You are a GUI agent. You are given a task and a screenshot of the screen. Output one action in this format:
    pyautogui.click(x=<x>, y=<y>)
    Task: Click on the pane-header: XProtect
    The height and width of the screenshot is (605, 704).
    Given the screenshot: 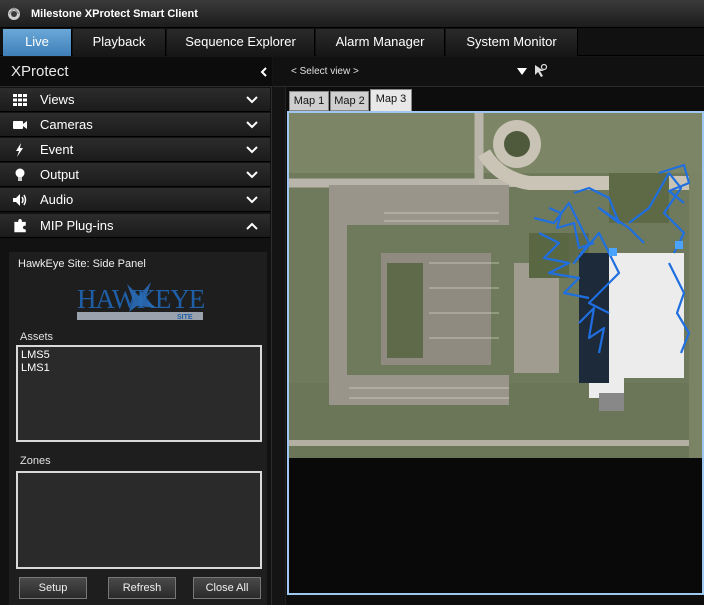 What is the action you would take?
    pyautogui.click(x=136, y=72)
    